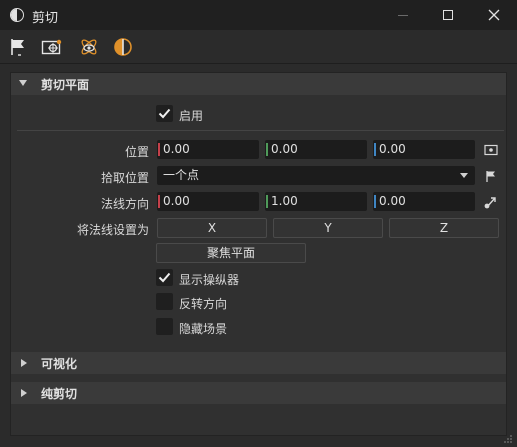 This screenshot has height=447, width=517. Describe the element at coordinates (403, 15) in the screenshot. I see `minimize-button` at that location.